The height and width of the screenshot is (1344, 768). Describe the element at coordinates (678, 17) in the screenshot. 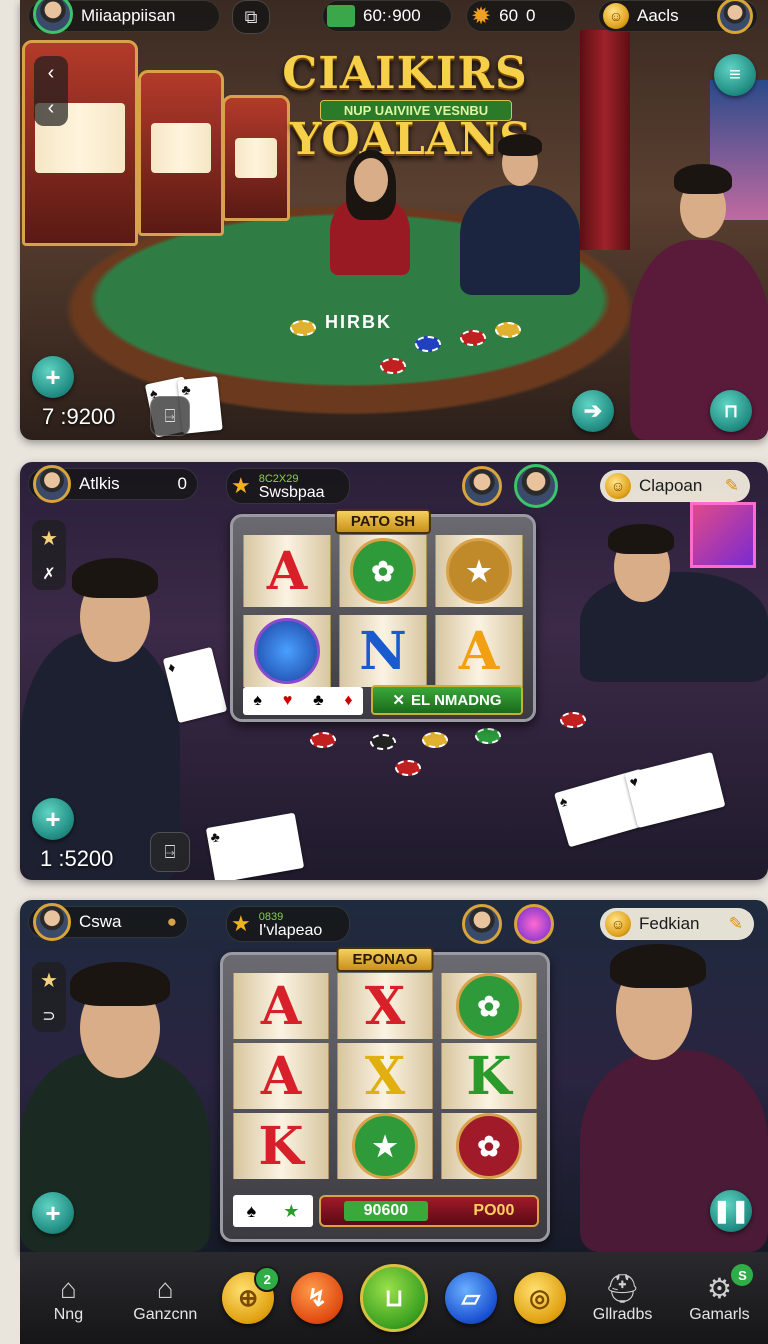

I see `right-profile: ☺ Aacls` at that location.